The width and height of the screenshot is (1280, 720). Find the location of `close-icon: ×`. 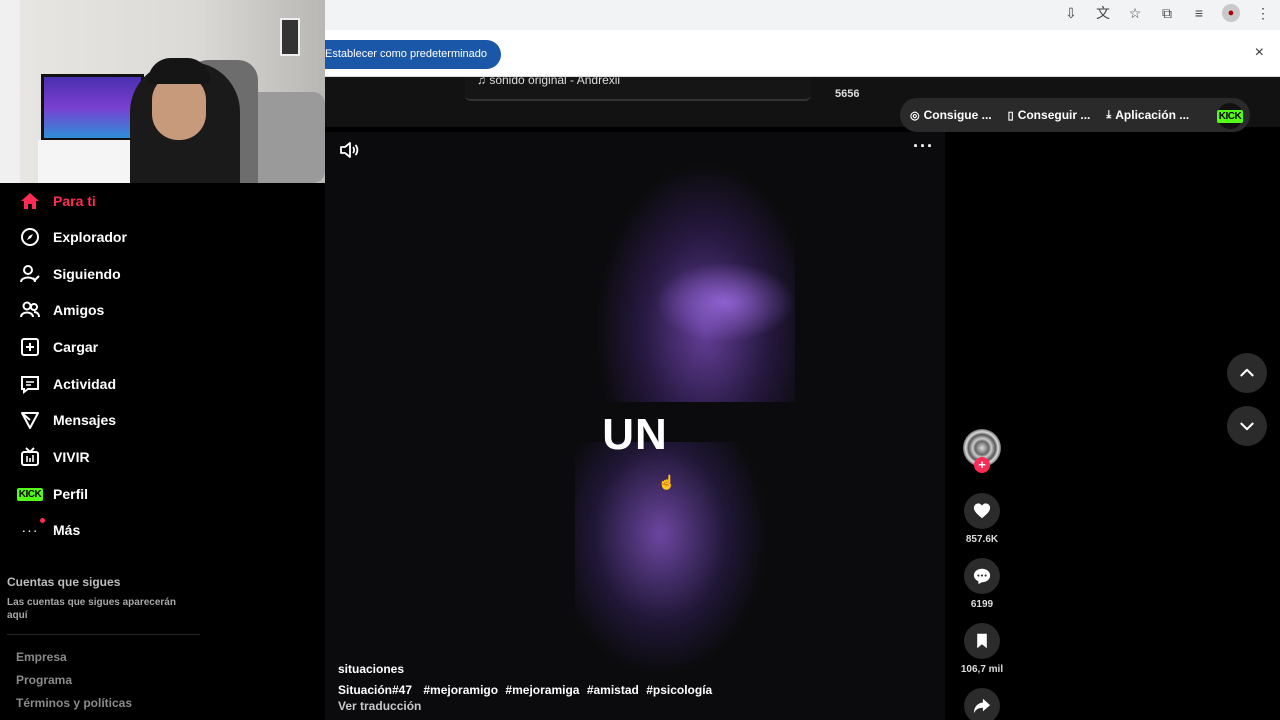

close-icon: × is located at coordinates (1259, 53).